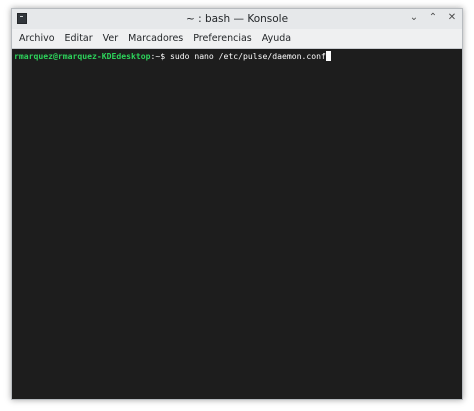 The image size is (474, 411). I want to click on menu-archivo: Archivo, so click(37, 38).